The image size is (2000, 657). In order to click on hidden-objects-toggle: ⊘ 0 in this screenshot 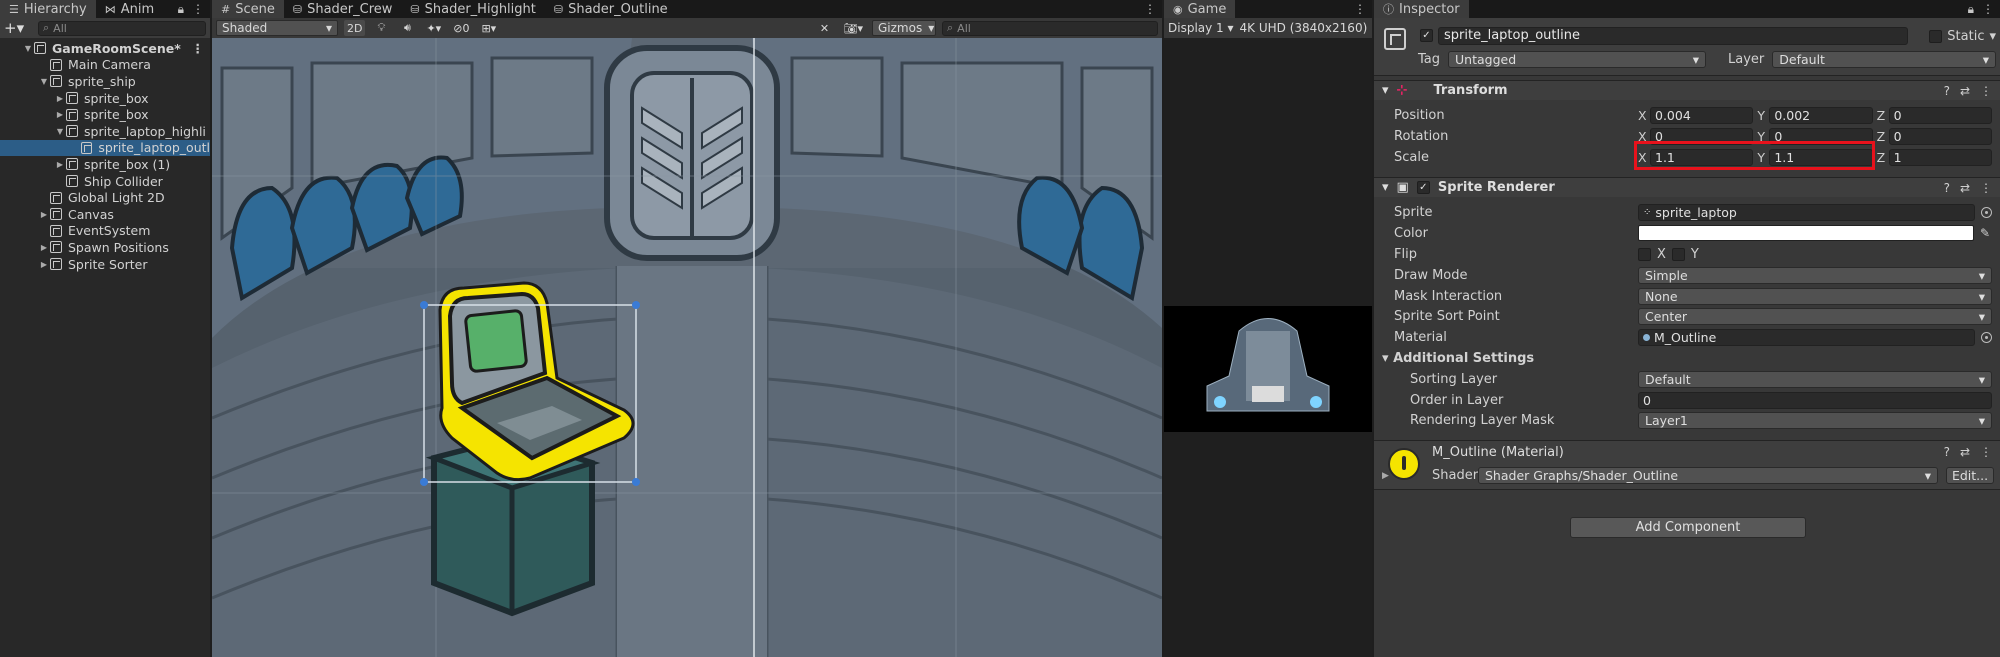, I will do `click(461, 28)`.